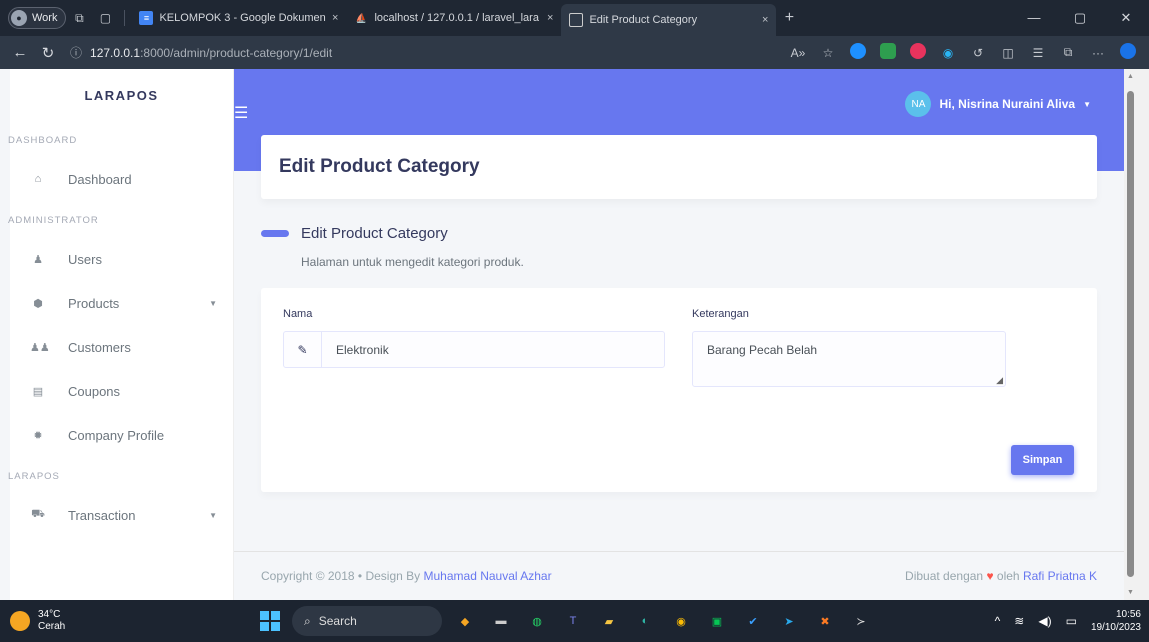  Describe the element at coordinates (762, 350) in the screenshot. I see `keterangan-value: Barang Pecah Belah` at that location.